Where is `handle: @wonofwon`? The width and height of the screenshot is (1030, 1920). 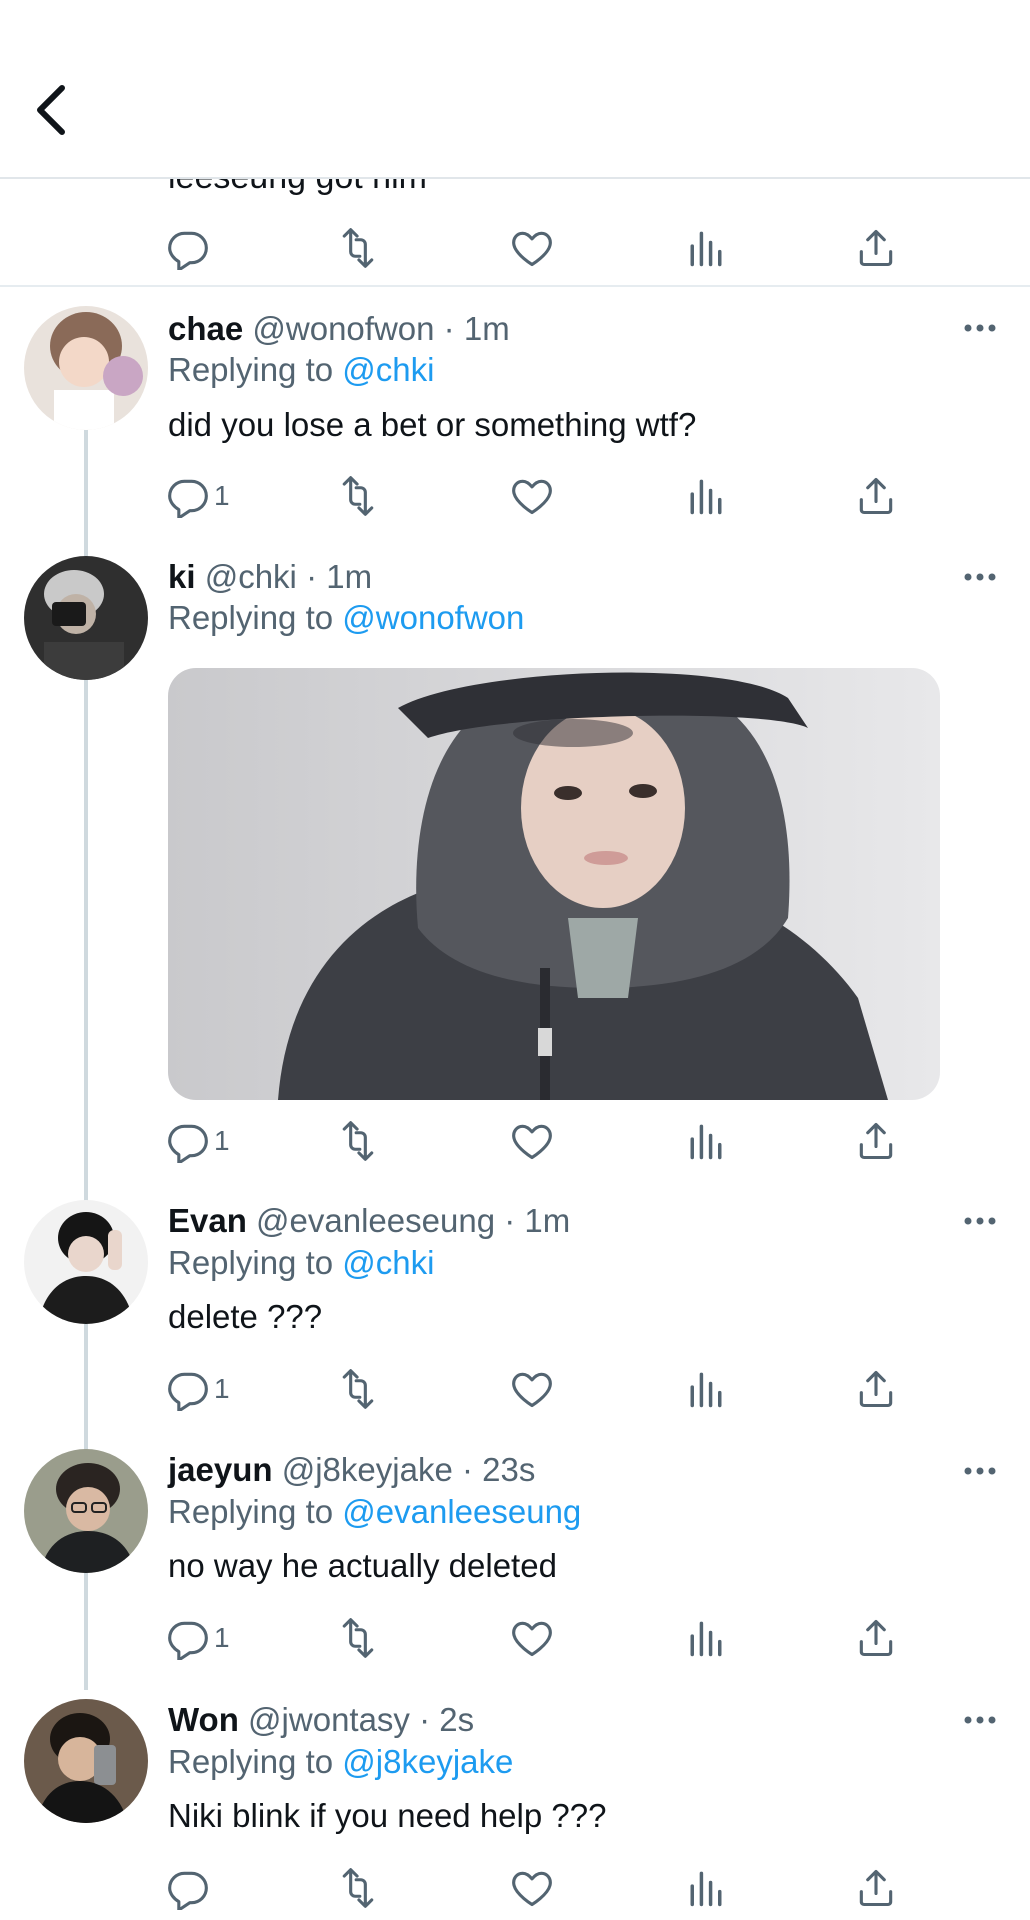
handle: @wonofwon is located at coordinates (343, 328).